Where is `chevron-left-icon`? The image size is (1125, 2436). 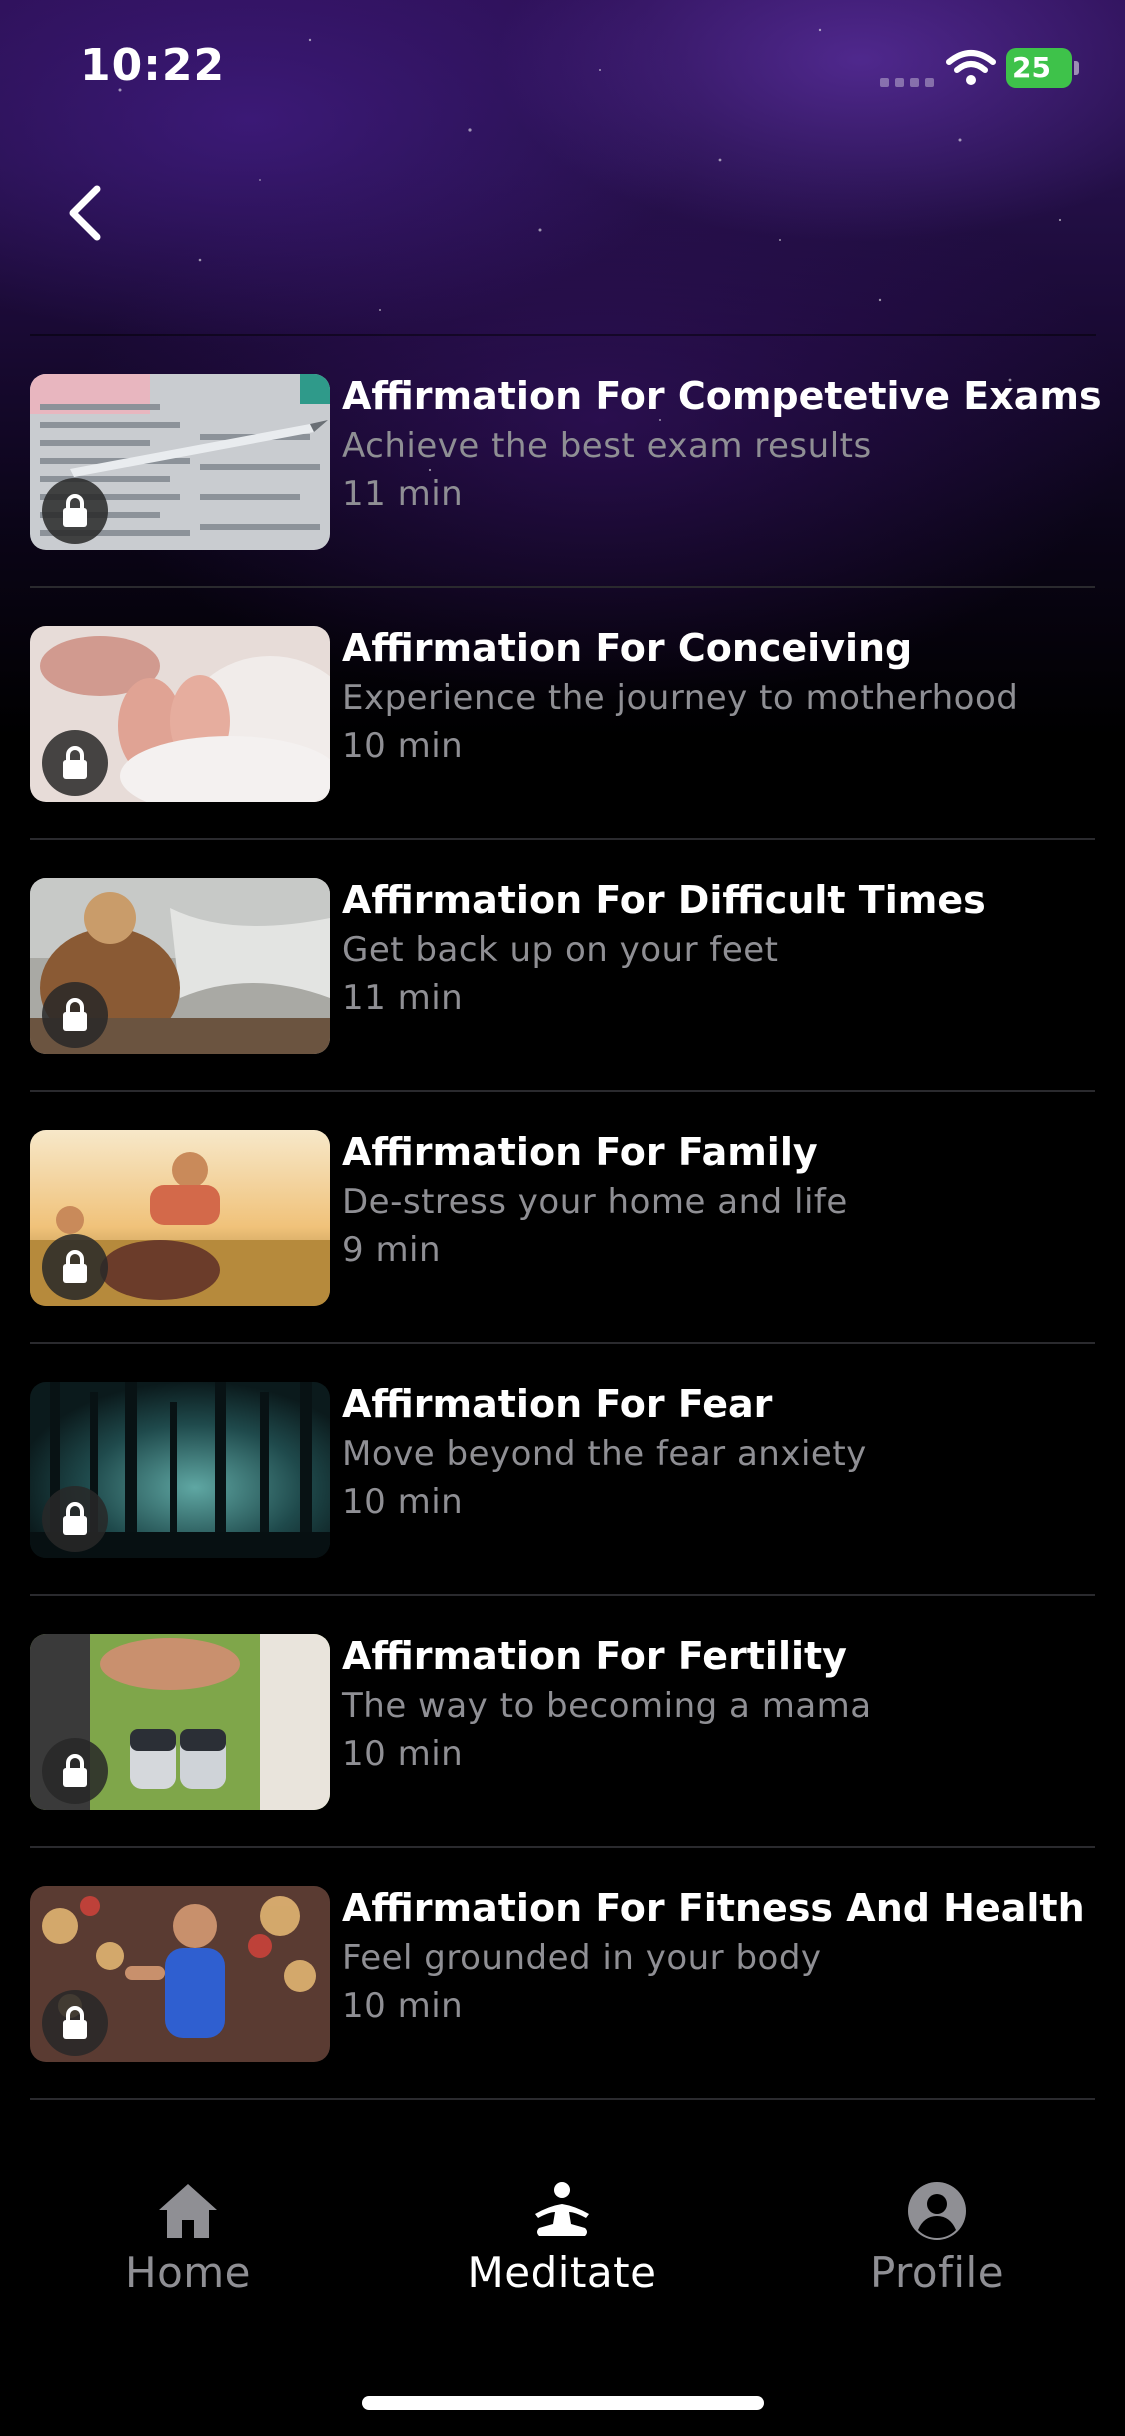
chevron-left-icon is located at coordinates (85, 213).